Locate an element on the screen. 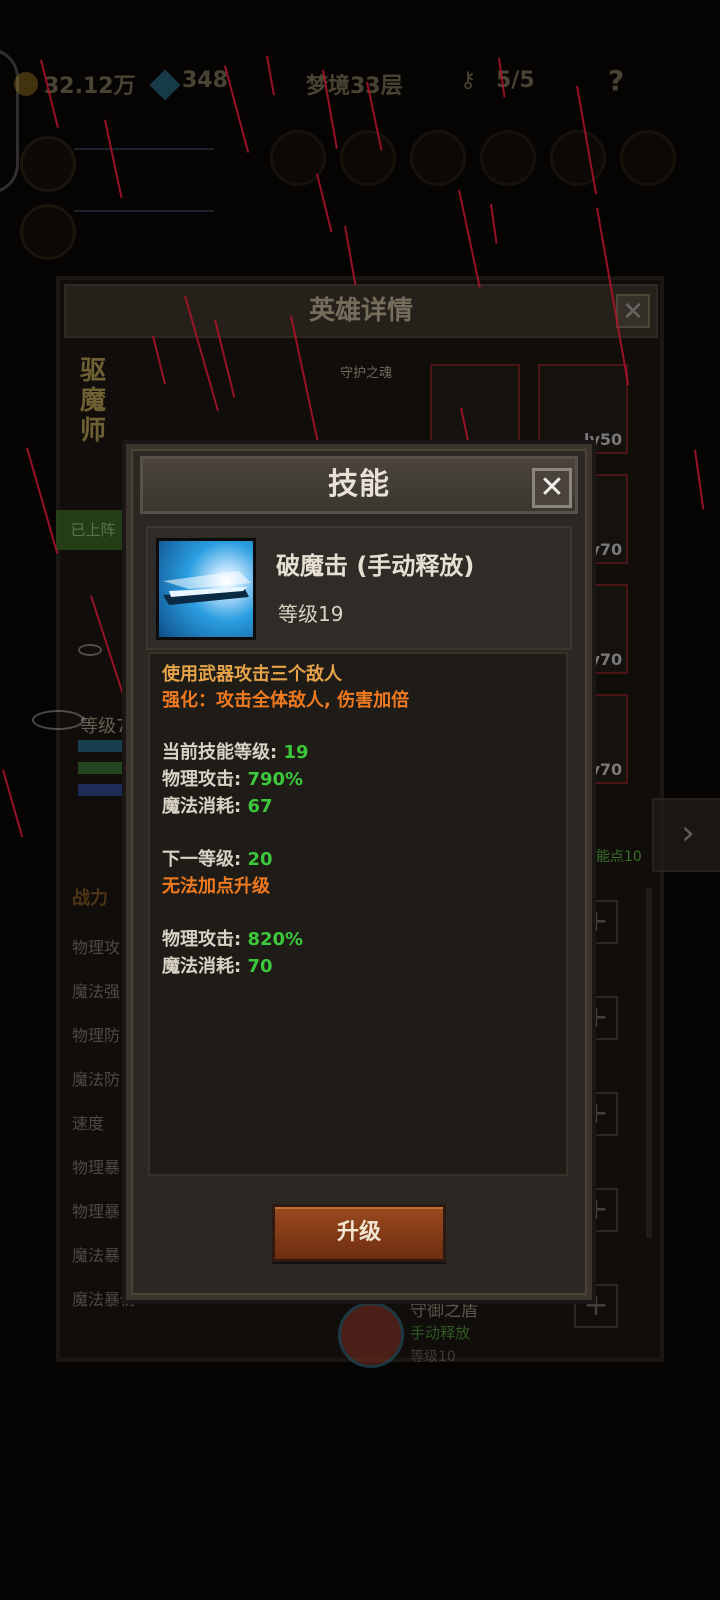 This screenshot has height=1600, width=720. skill-blade-icon is located at coordinates (206, 589).